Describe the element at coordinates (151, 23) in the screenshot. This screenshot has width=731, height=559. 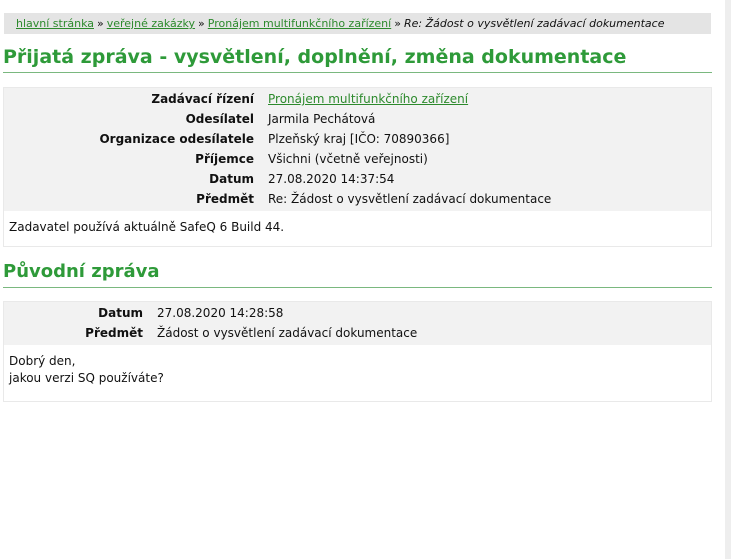
I see `breadcrumb-tenders-link: veřejné zakázky` at that location.